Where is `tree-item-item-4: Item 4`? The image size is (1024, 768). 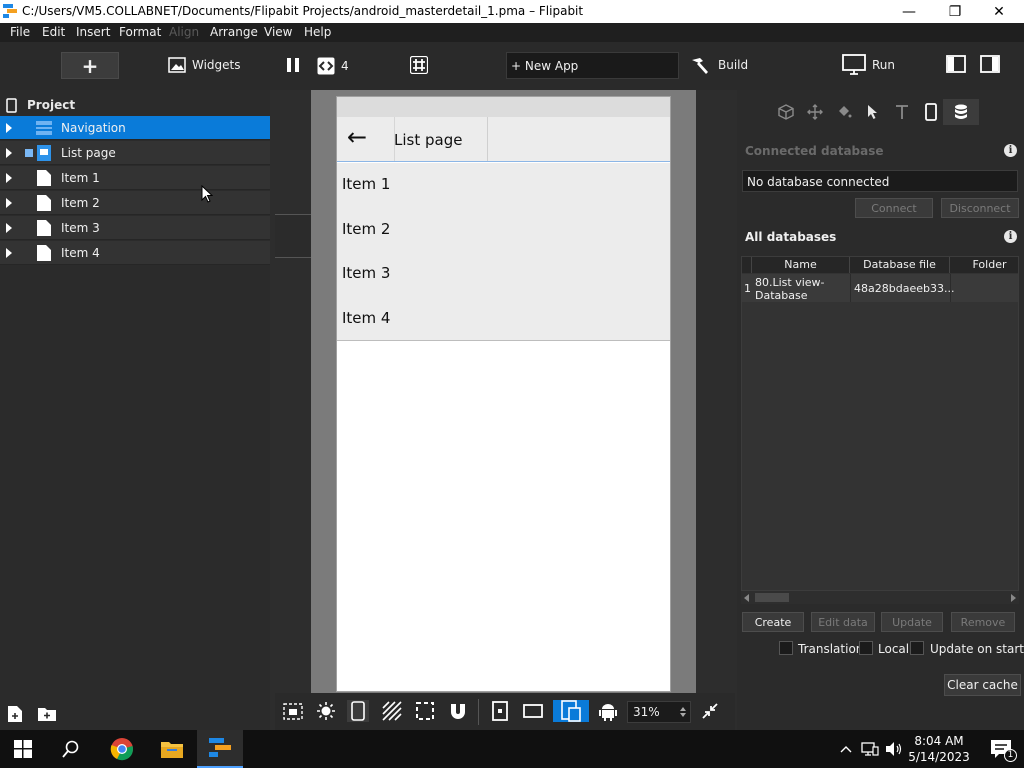 tree-item-item-4: Item 4 is located at coordinates (135, 253).